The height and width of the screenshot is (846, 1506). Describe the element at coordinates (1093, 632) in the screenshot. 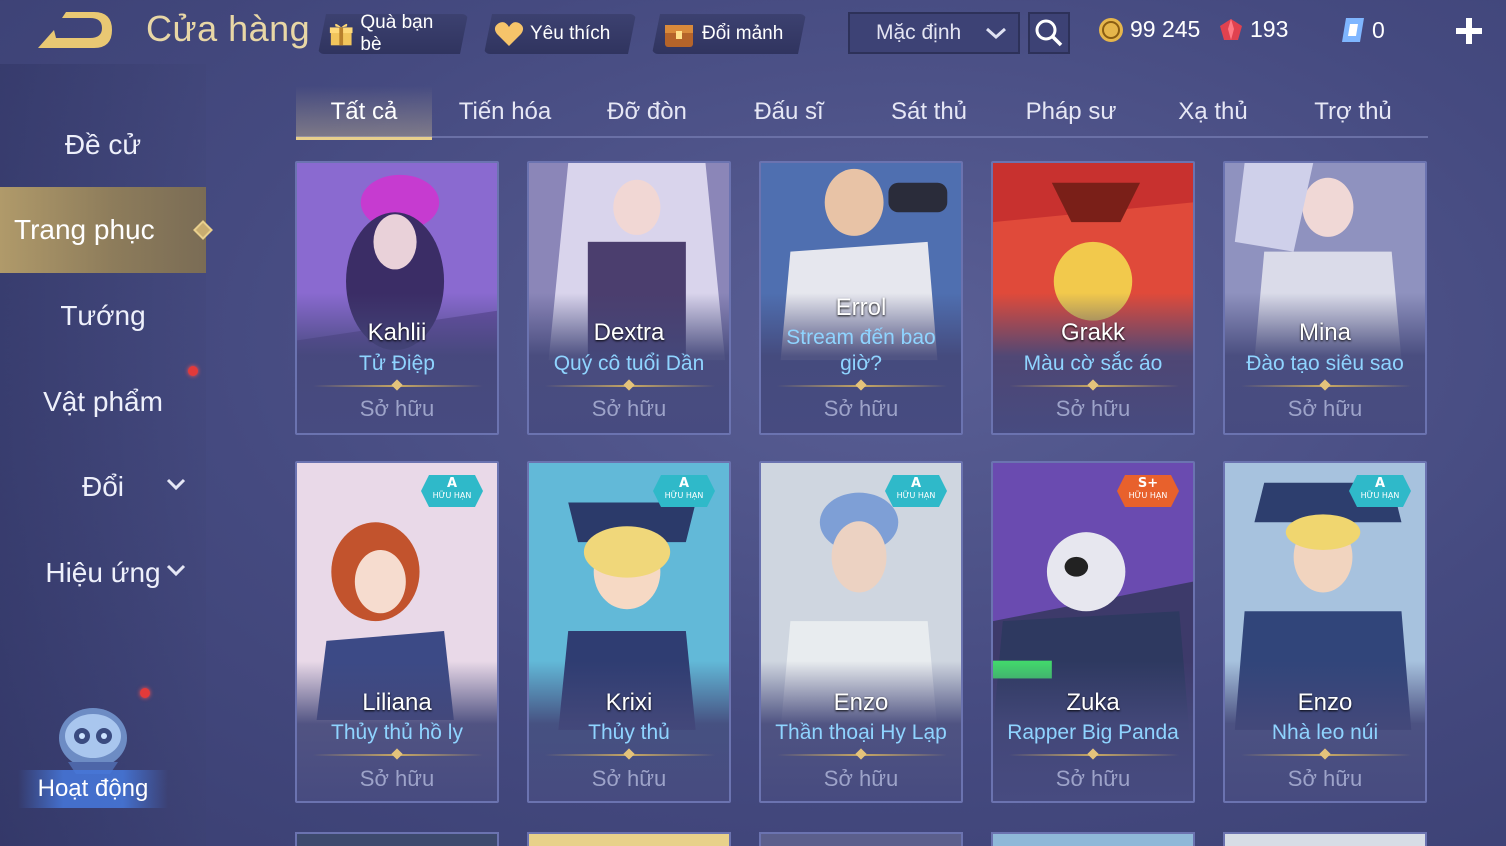

I see `skin-card: S+ HỮU HẠN Zuka Rapper Big Panda Sở hữu` at that location.